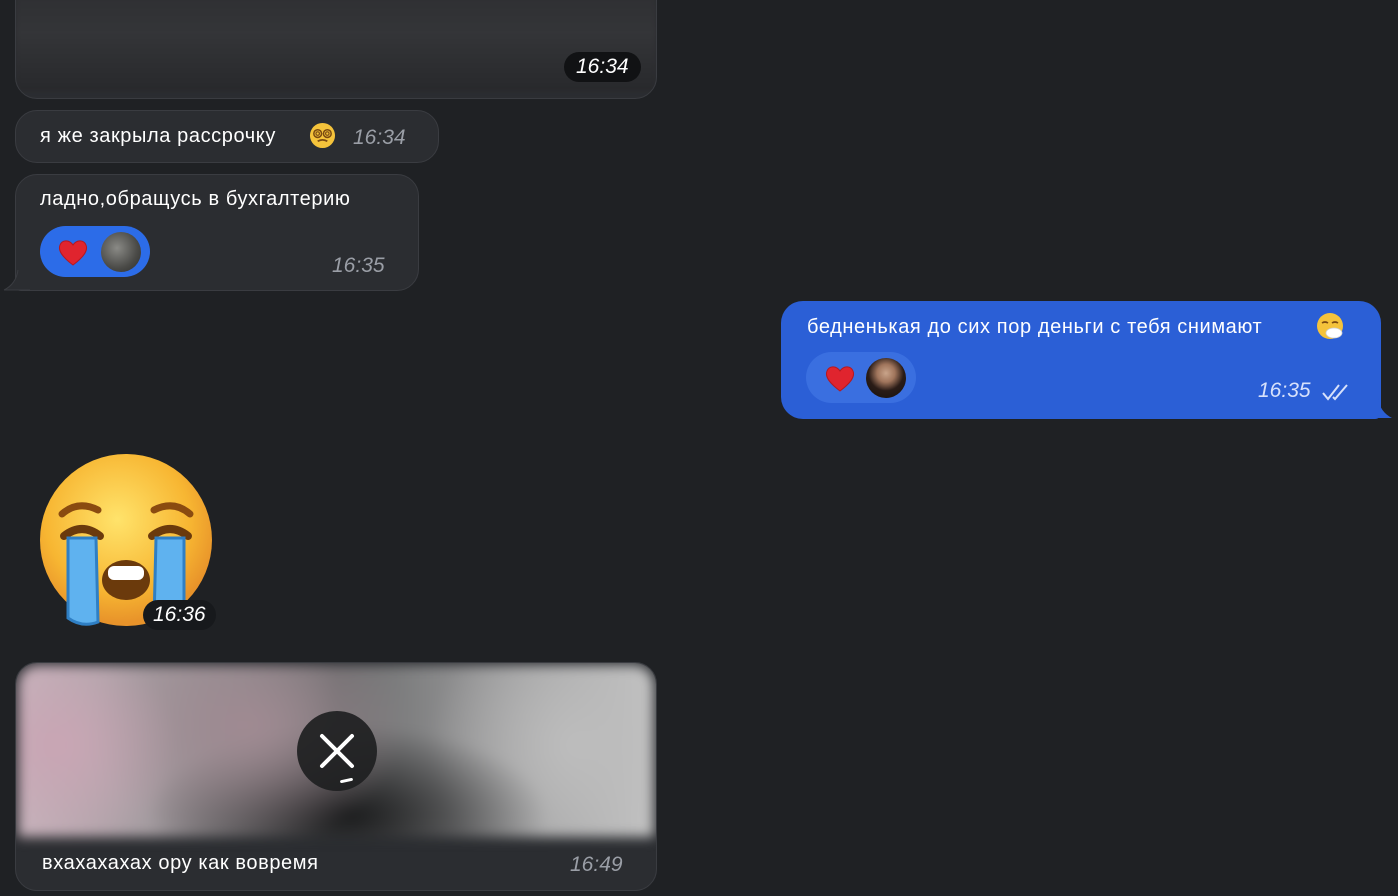 Image resolution: width=1398 pixels, height=896 pixels. I want to click on message-text: я же закрыла рассрочку, so click(158, 136).